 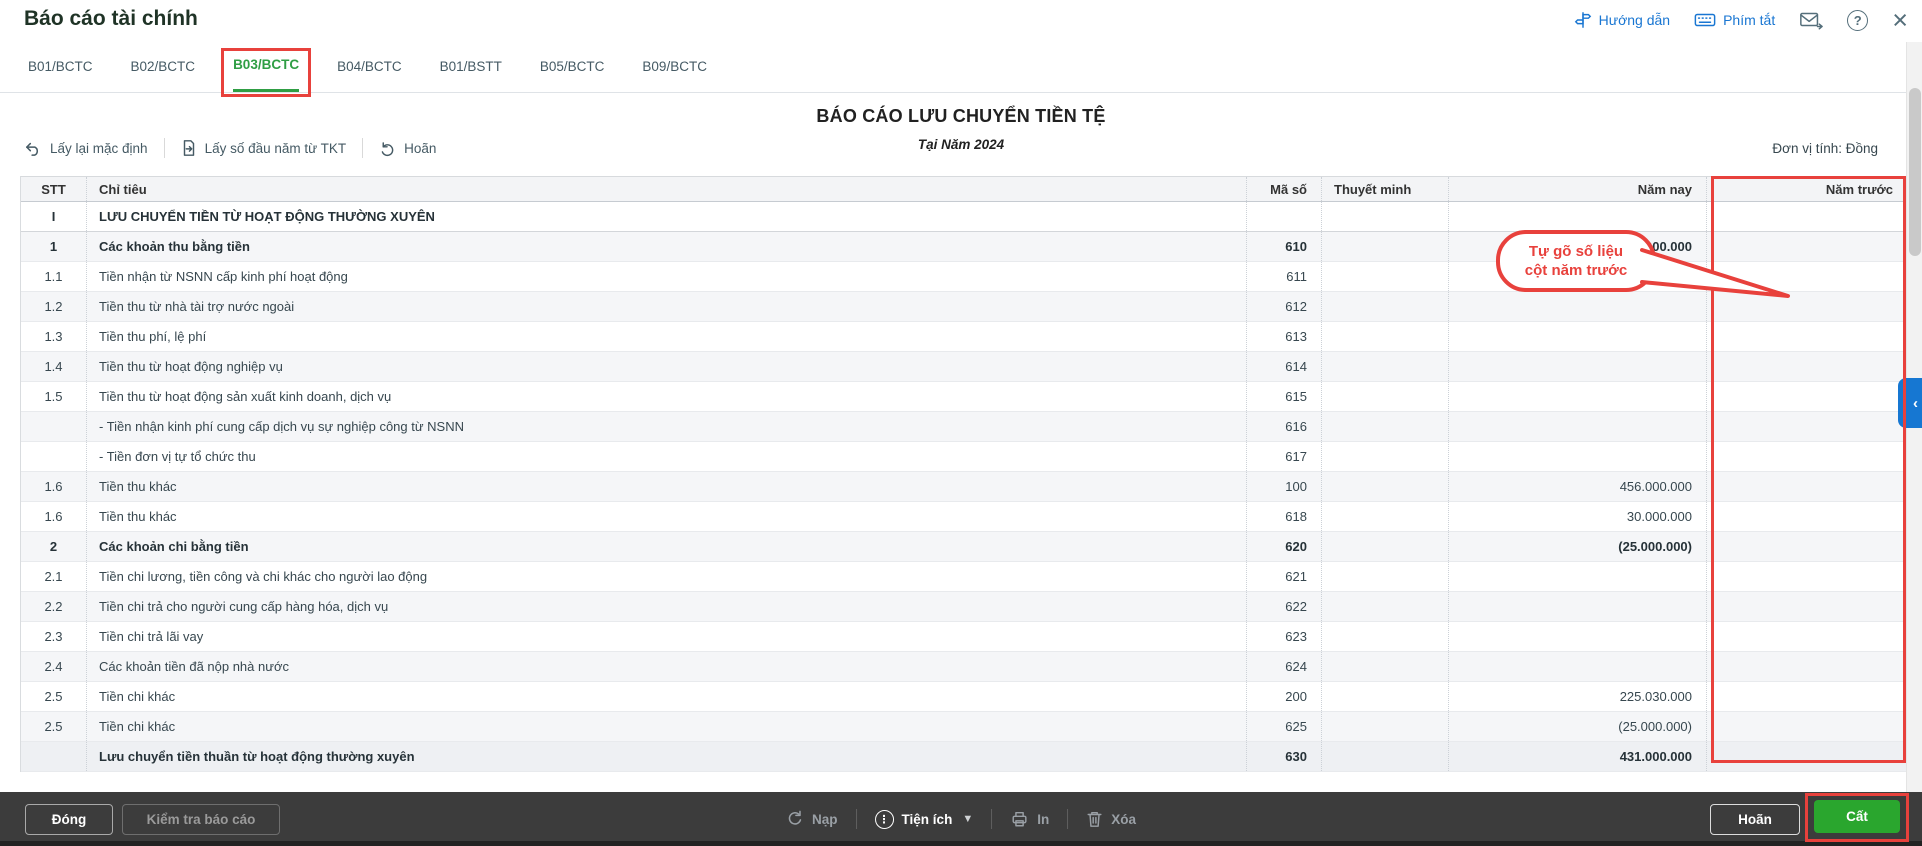 What do you see at coordinates (963, 337) in the screenshot?
I see `table-row: 1.3 Tiền thu phí, lệ phí 613` at bounding box center [963, 337].